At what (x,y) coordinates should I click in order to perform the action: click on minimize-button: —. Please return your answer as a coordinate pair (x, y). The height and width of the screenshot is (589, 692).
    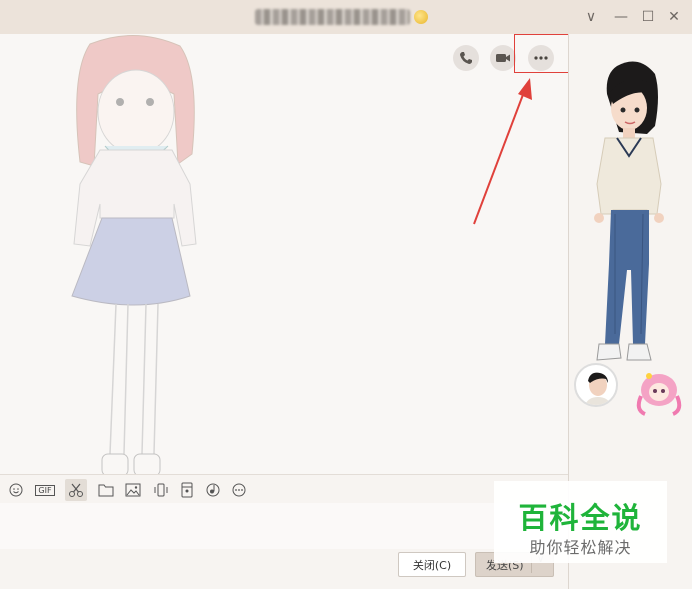
    Looking at the image, I should click on (621, 17).